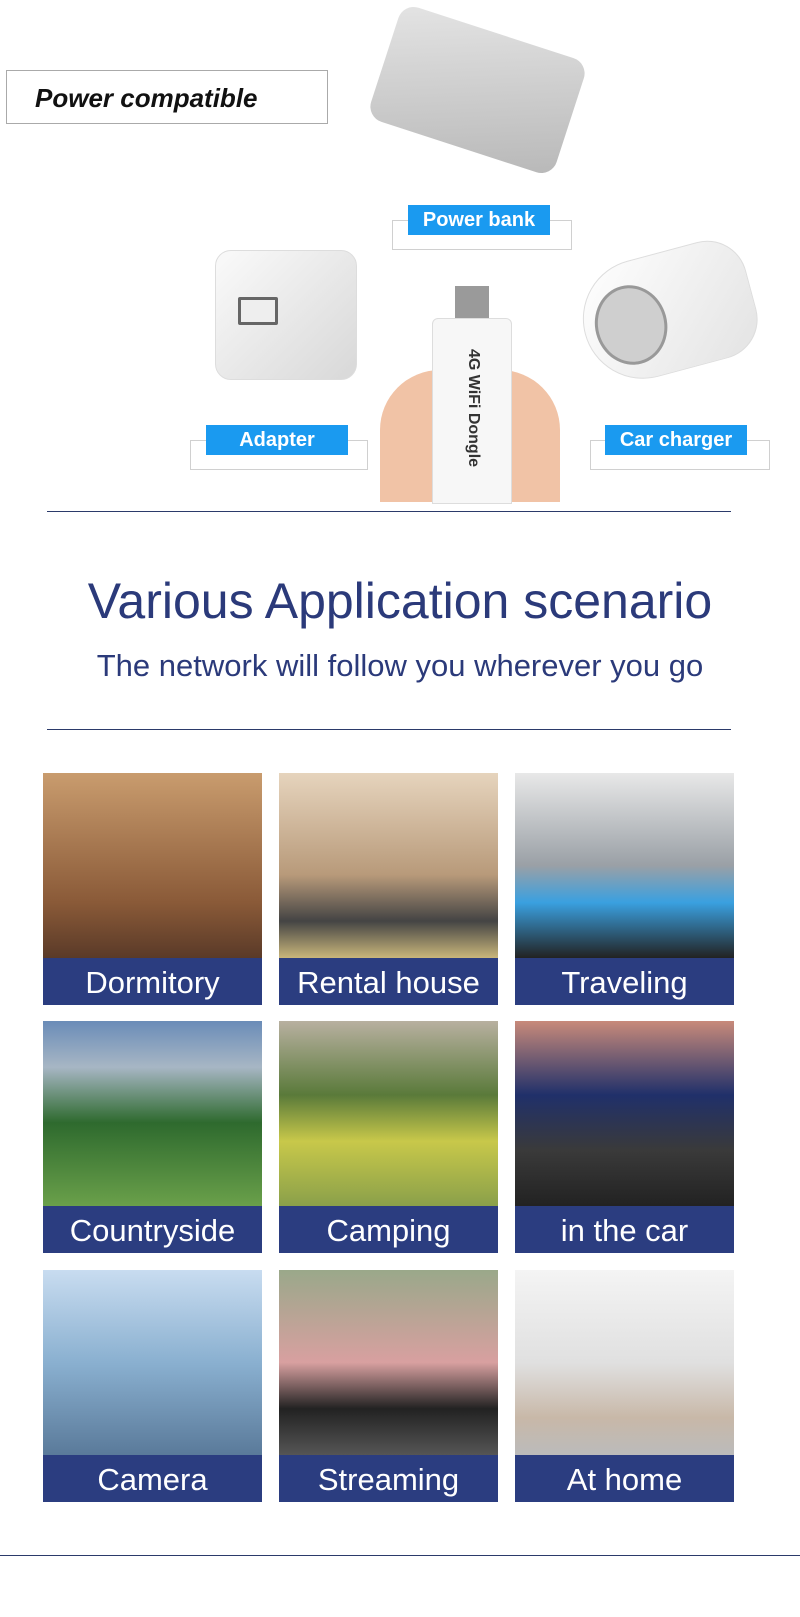  What do you see at coordinates (277, 440) in the screenshot?
I see `adapter-label: Adapter` at bounding box center [277, 440].